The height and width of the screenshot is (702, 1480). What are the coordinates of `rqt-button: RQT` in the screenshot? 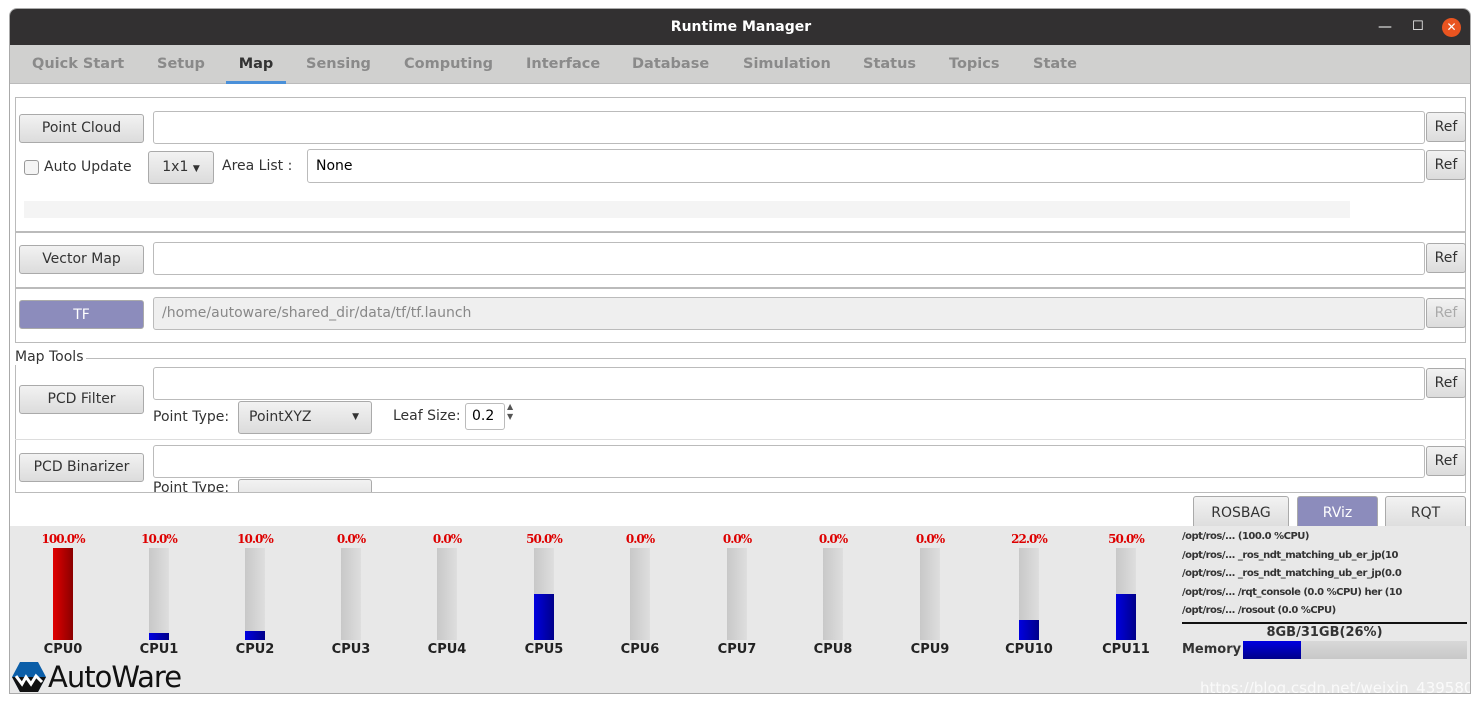 It's located at (1425, 513).